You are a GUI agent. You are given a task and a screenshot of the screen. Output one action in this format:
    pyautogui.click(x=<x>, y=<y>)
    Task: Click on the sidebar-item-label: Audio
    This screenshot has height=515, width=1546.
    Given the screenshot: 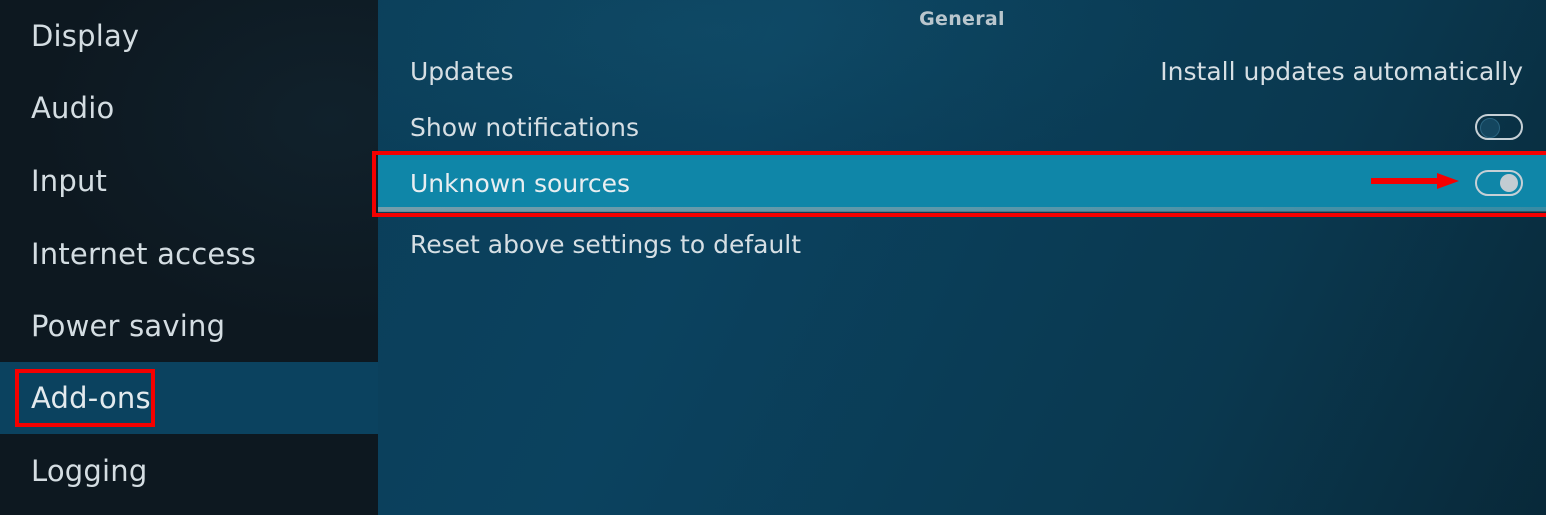 What is the action you would take?
    pyautogui.click(x=73, y=107)
    